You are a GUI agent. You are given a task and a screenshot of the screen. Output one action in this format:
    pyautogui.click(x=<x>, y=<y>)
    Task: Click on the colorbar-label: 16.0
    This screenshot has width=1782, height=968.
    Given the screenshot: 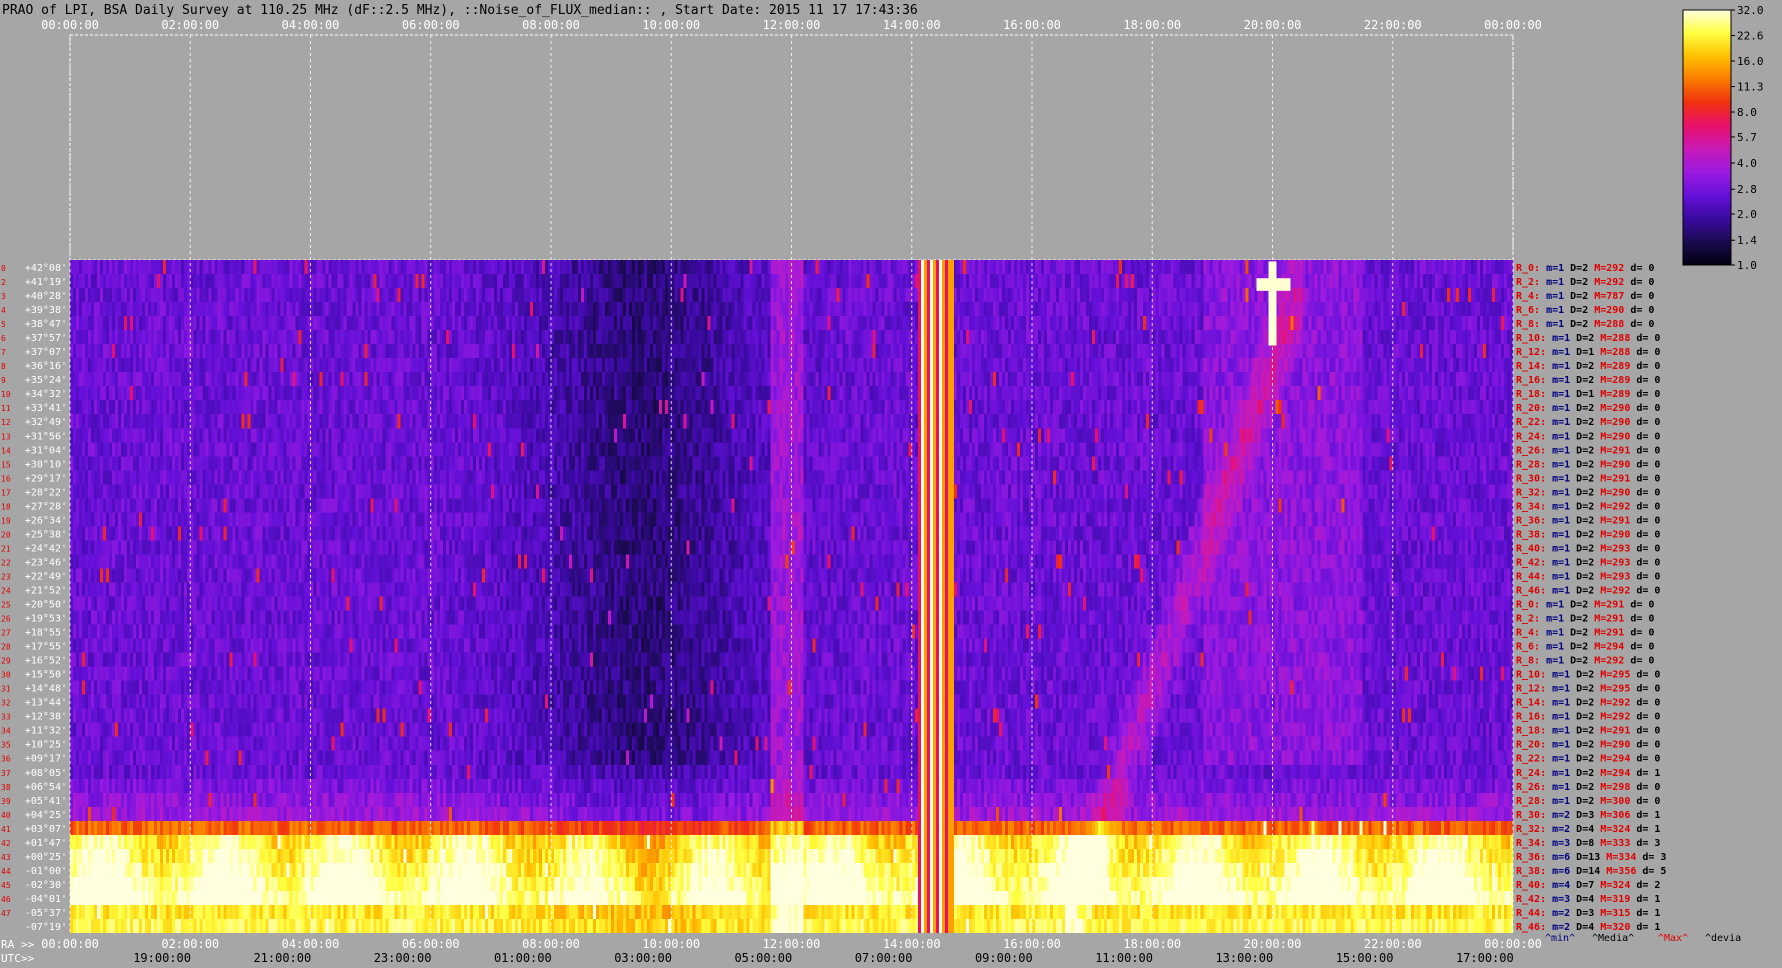 What is the action you would take?
    pyautogui.click(x=1750, y=61)
    